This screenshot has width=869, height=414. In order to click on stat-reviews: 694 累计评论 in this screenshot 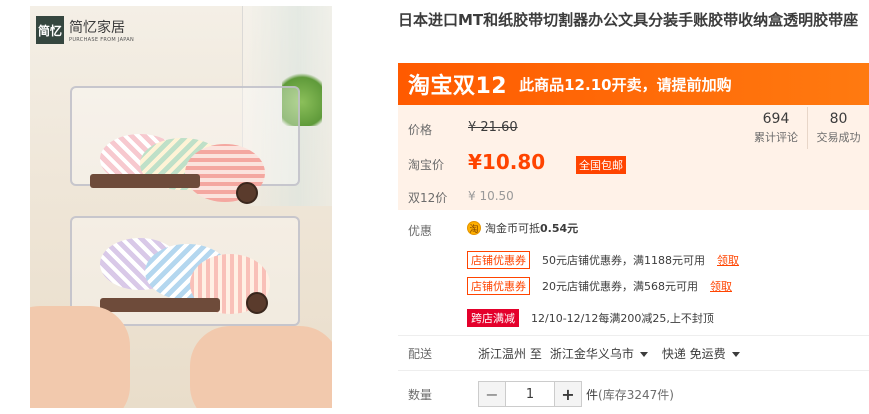, I will do `click(776, 128)`.